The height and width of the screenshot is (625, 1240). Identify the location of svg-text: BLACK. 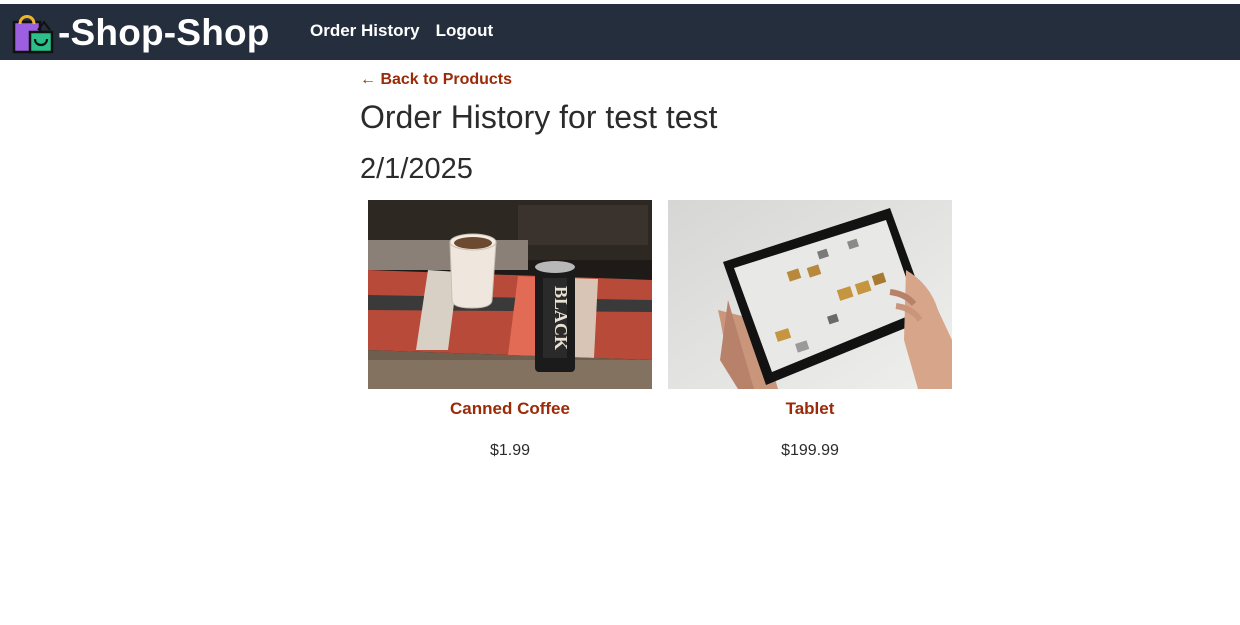
(561, 318).